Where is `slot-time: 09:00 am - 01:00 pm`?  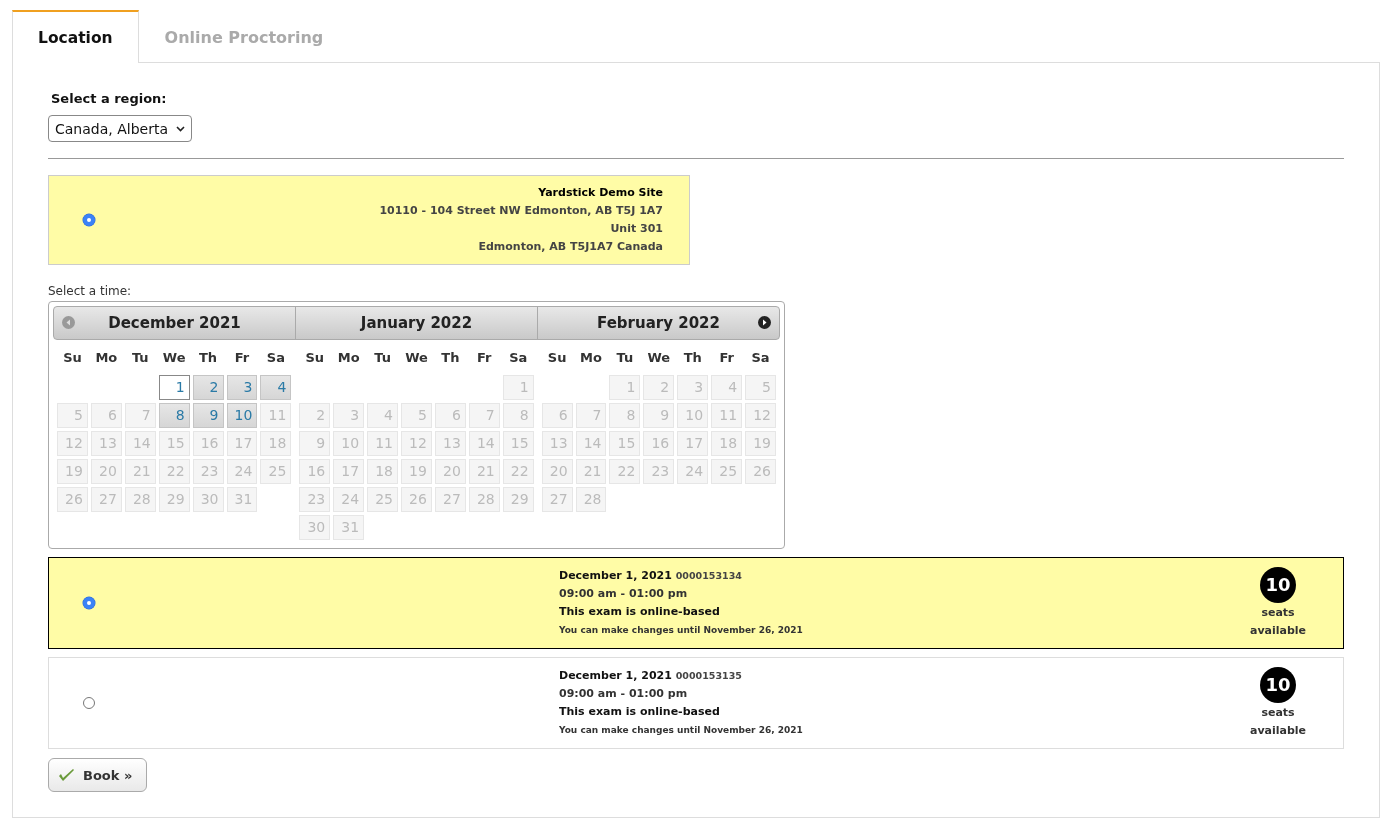 slot-time: 09:00 am - 01:00 pm is located at coordinates (624, 694).